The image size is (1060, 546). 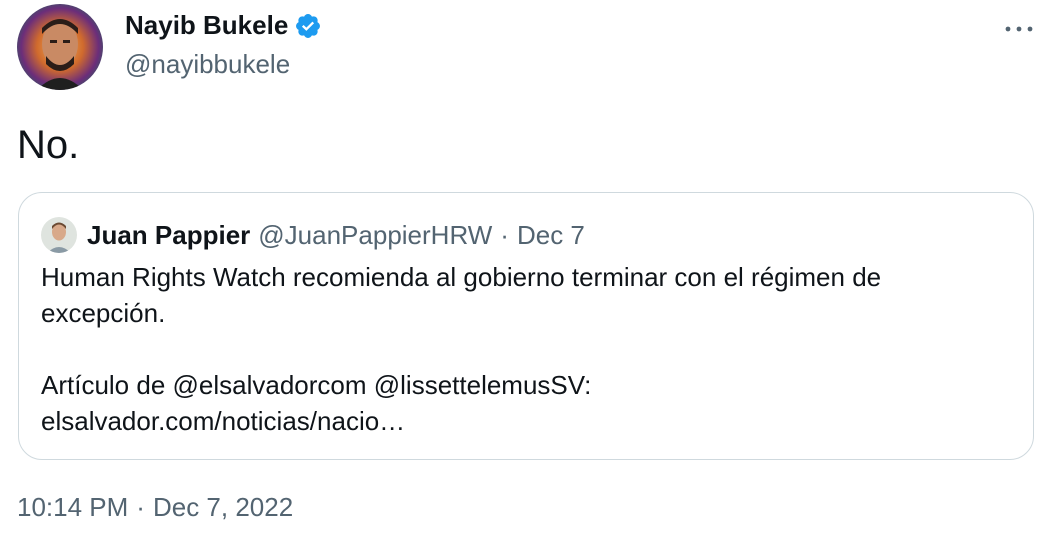 I want to click on author-avatar, so click(x=60, y=47).